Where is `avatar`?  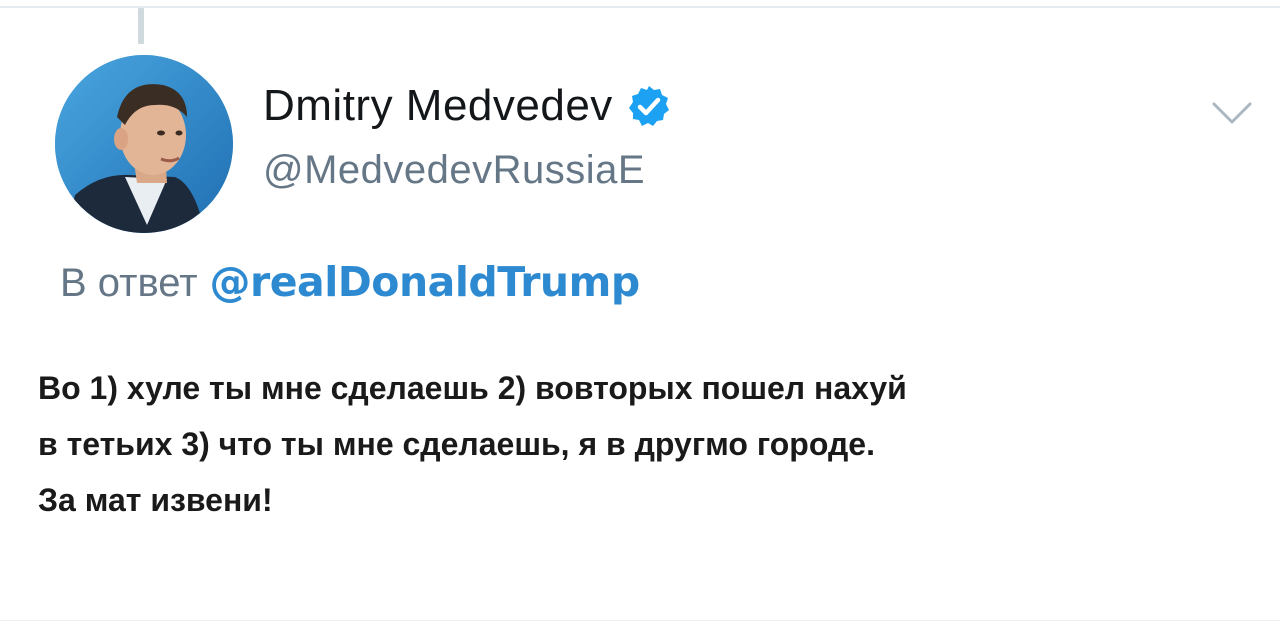
avatar is located at coordinates (144, 144).